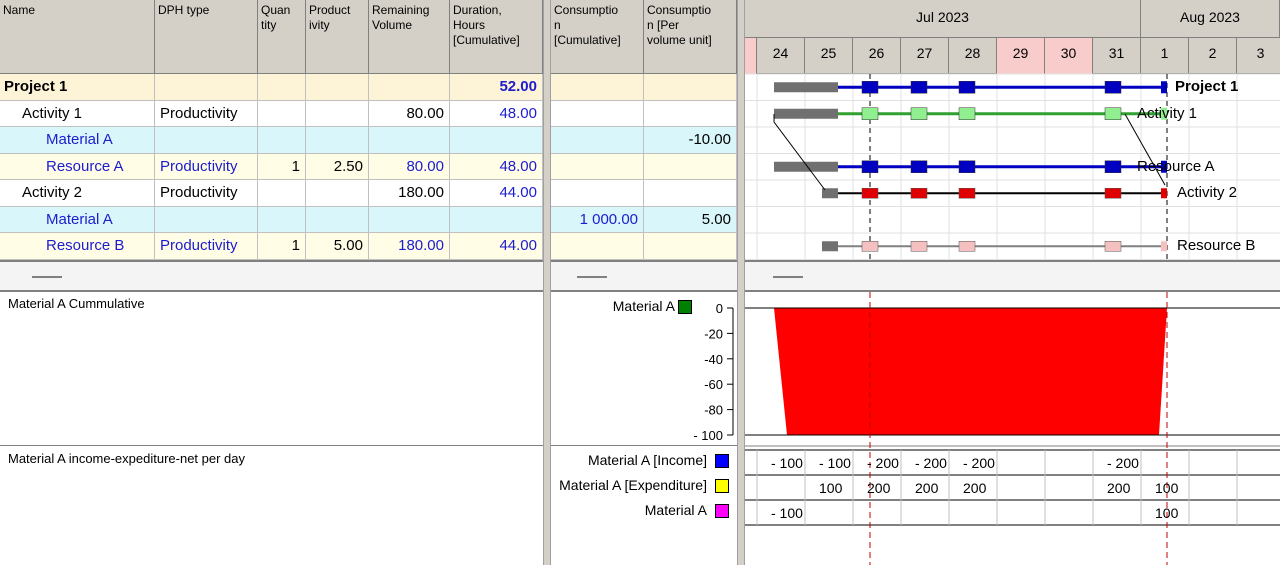 The width and height of the screenshot is (1280, 565). Describe the element at coordinates (633, 485) in the screenshot. I see `daily-legend-label: Material A [Expenditure]` at that location.